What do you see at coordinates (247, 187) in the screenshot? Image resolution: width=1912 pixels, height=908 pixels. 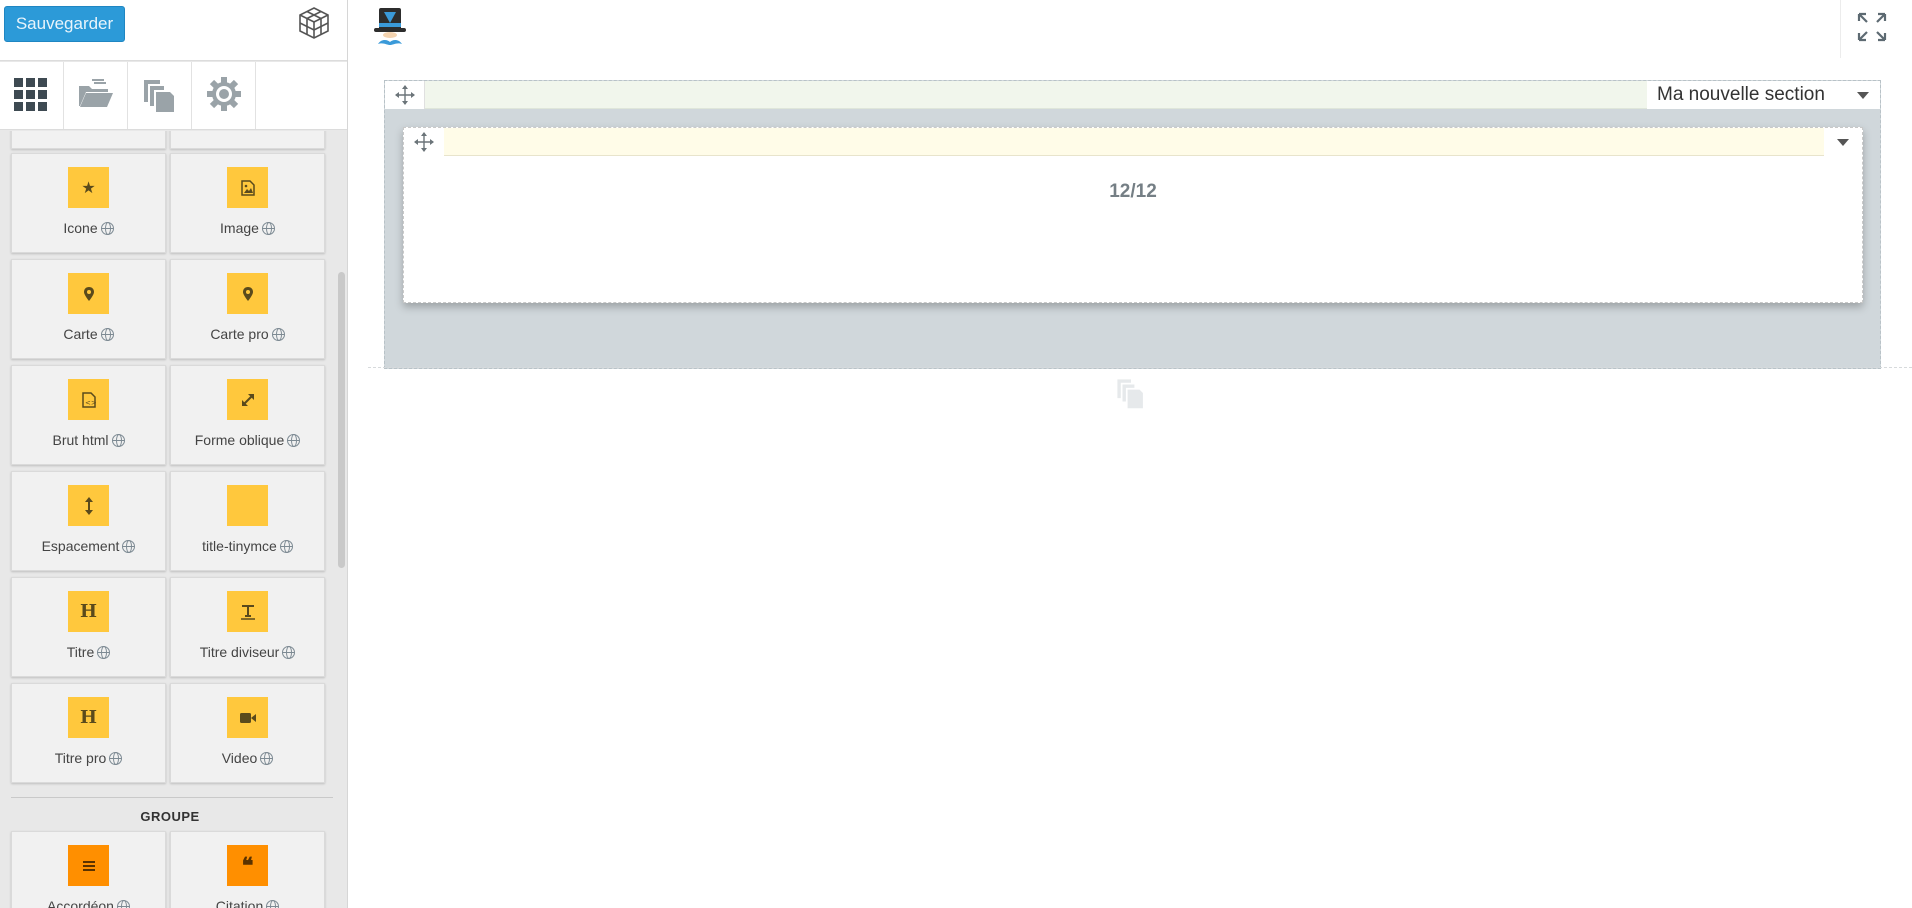 I see `image-icon` at bounding box center [247, 187].